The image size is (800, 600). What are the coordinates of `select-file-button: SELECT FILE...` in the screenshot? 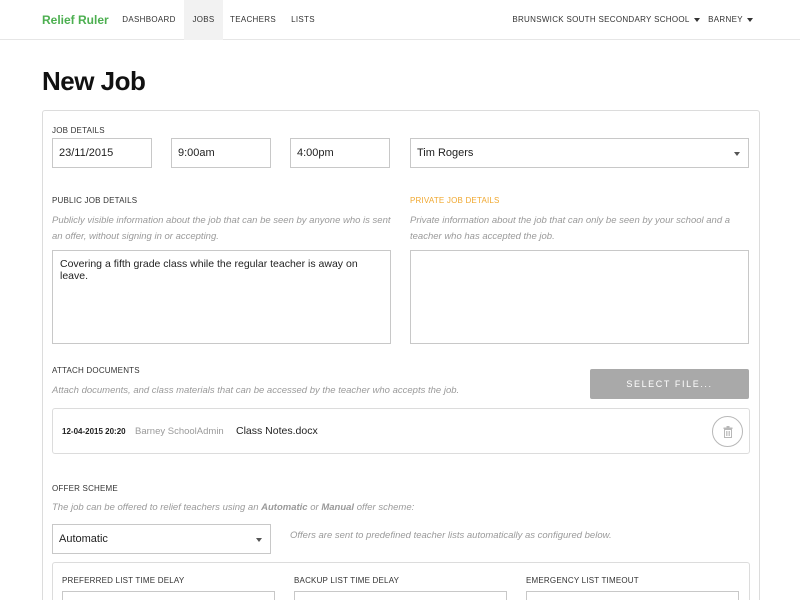 It's located at (669, 384).